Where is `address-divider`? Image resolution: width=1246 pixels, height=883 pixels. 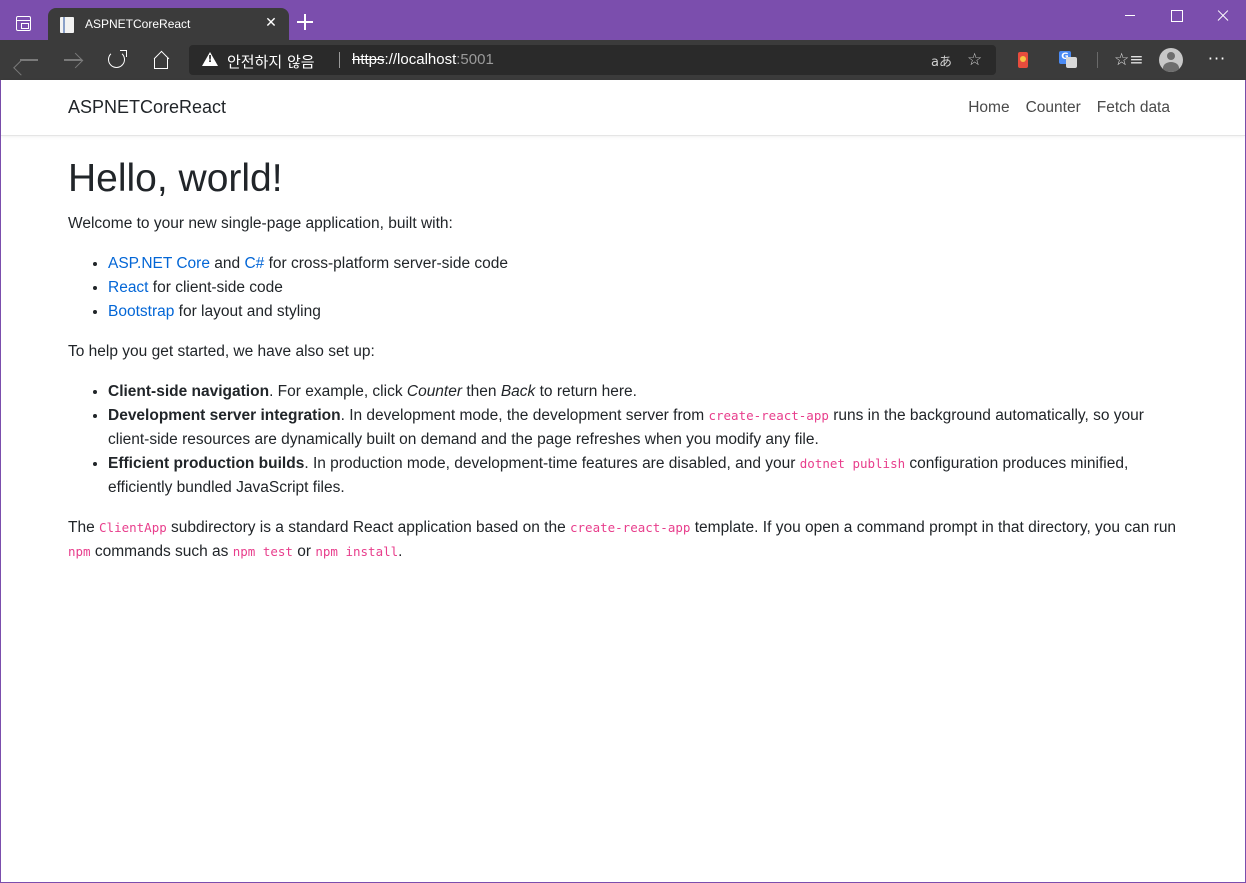
address-divider is located at coordinates (339, 60).